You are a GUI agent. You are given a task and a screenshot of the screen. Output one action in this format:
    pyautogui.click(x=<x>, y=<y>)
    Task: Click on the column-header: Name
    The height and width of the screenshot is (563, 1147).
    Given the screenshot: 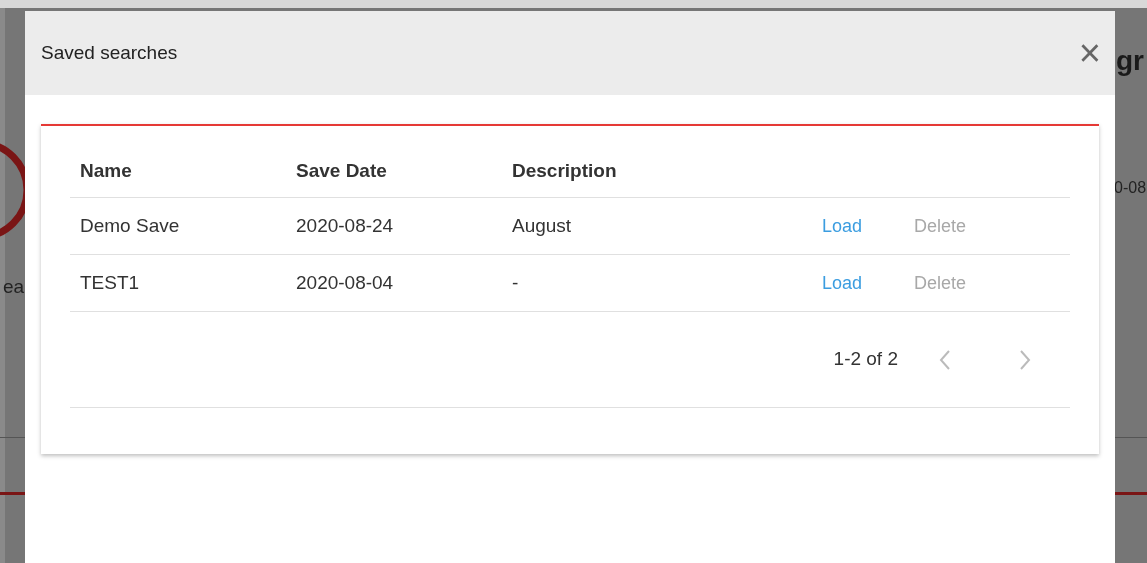 What is the action you would take?
    pyautogui.click(x=106, y=171)
    